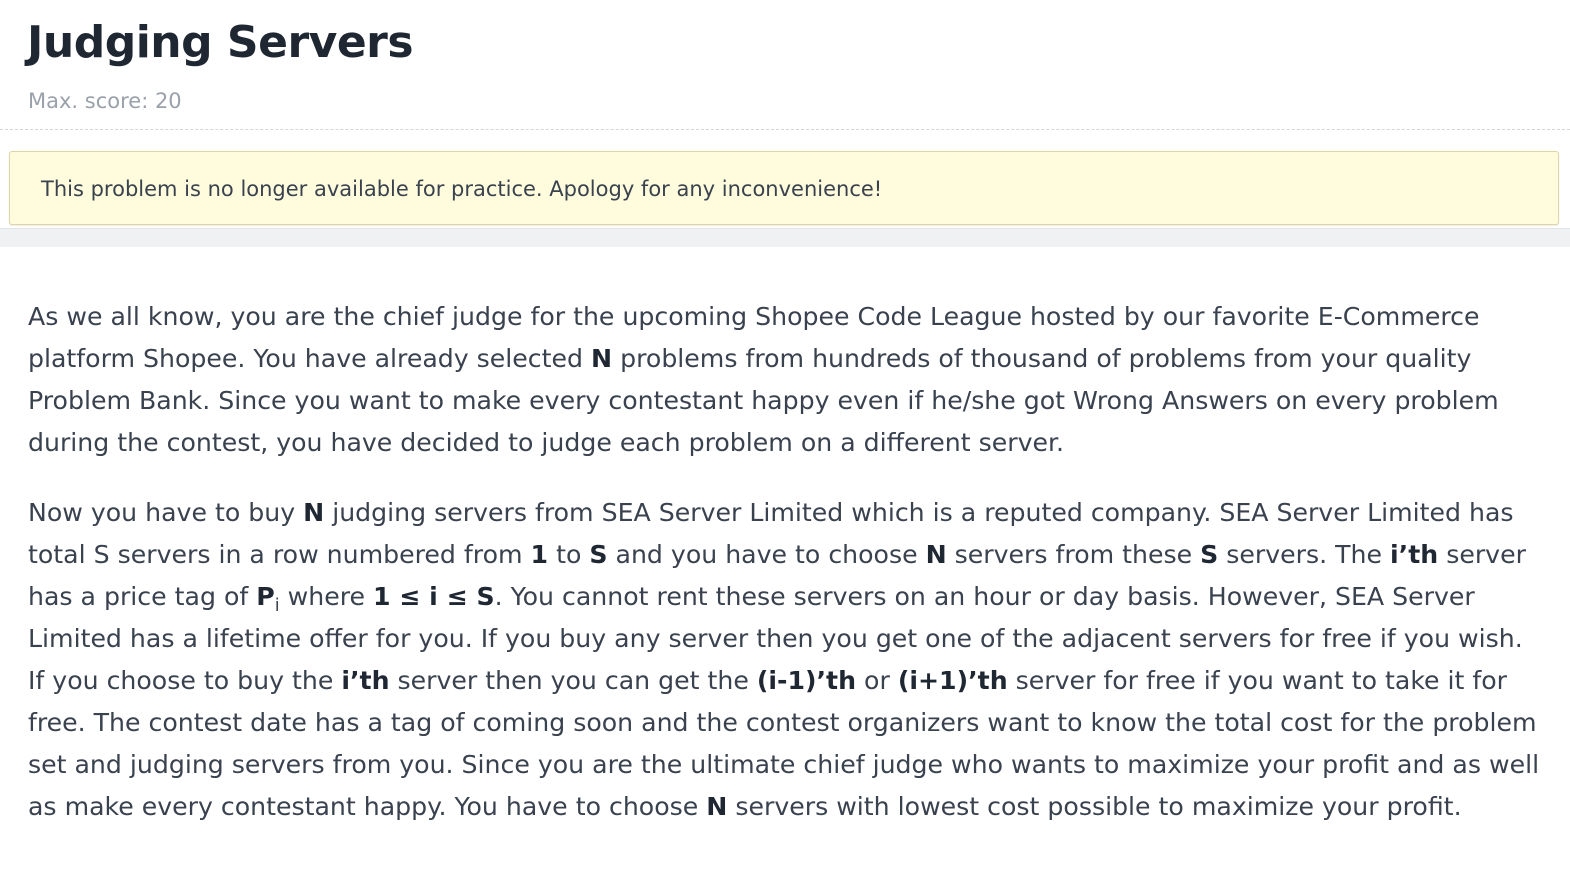 The image size is (1570, 884). I want to click on text-segment: to, so click(569, 554).